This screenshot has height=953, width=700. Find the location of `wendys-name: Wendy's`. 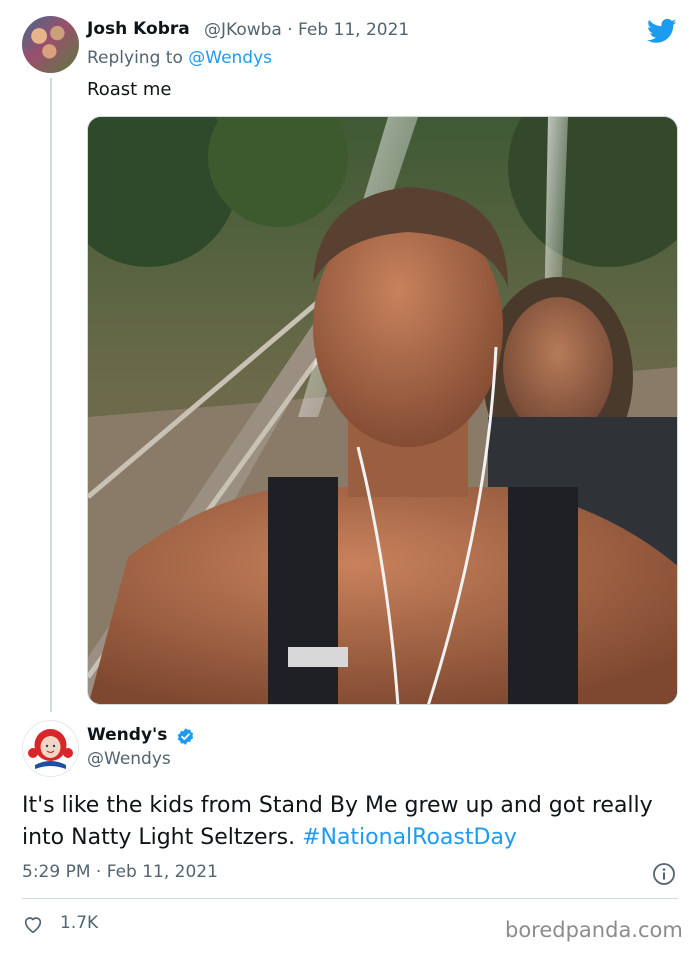

wendys-name: Wendy's is located at coordinates (127, 735).